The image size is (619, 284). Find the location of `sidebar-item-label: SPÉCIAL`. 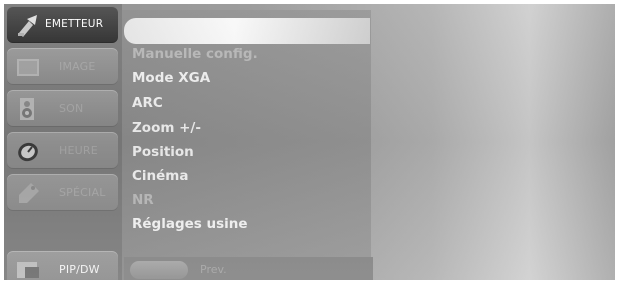

sidebar-item-label: SPÉCIAL is located at coordinates (82, 192).